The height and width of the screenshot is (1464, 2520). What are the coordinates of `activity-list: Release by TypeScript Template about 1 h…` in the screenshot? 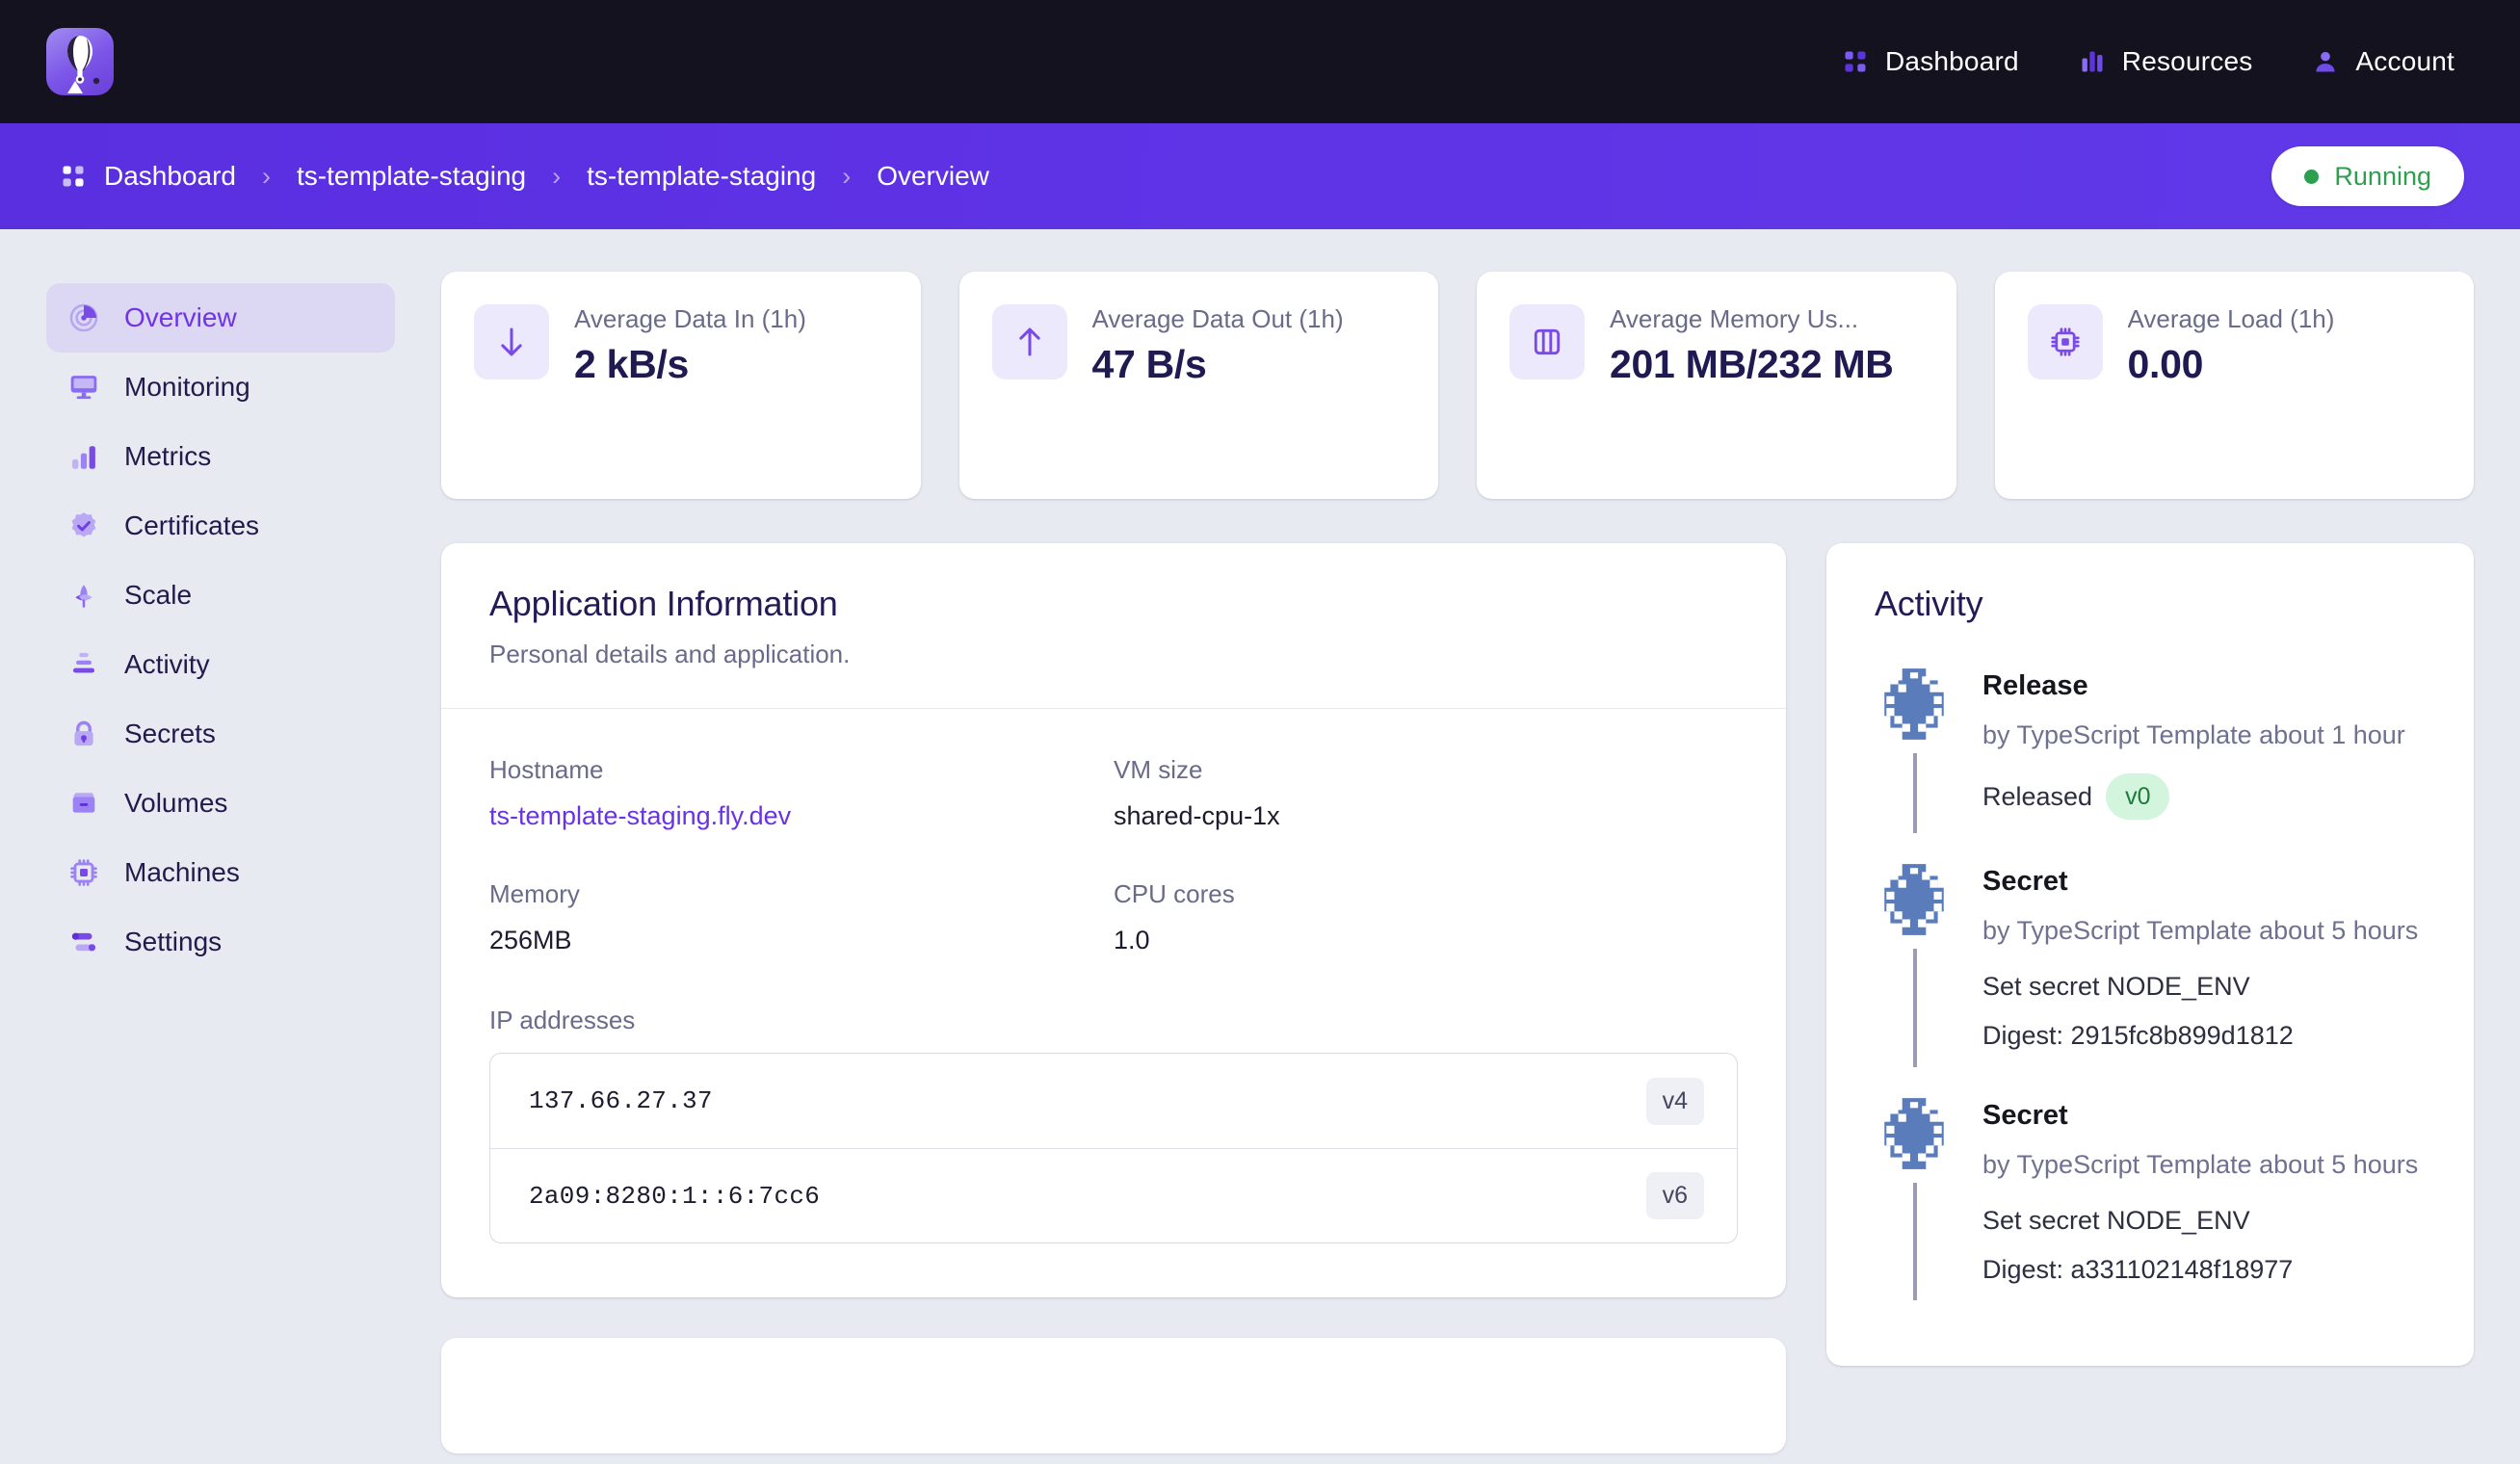 It's located at (2150, 1000).